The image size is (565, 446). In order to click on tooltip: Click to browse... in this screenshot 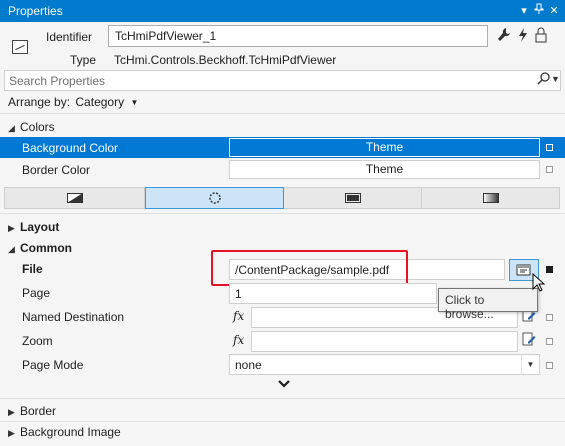, I will do `click(488, 304)`.